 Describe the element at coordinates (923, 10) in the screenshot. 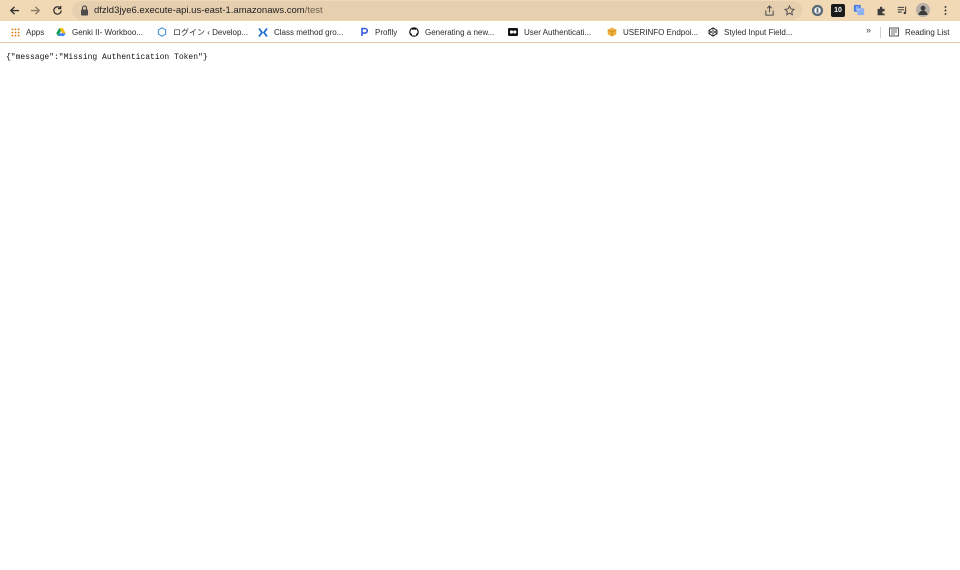

I see `profile-avatar` at that location.